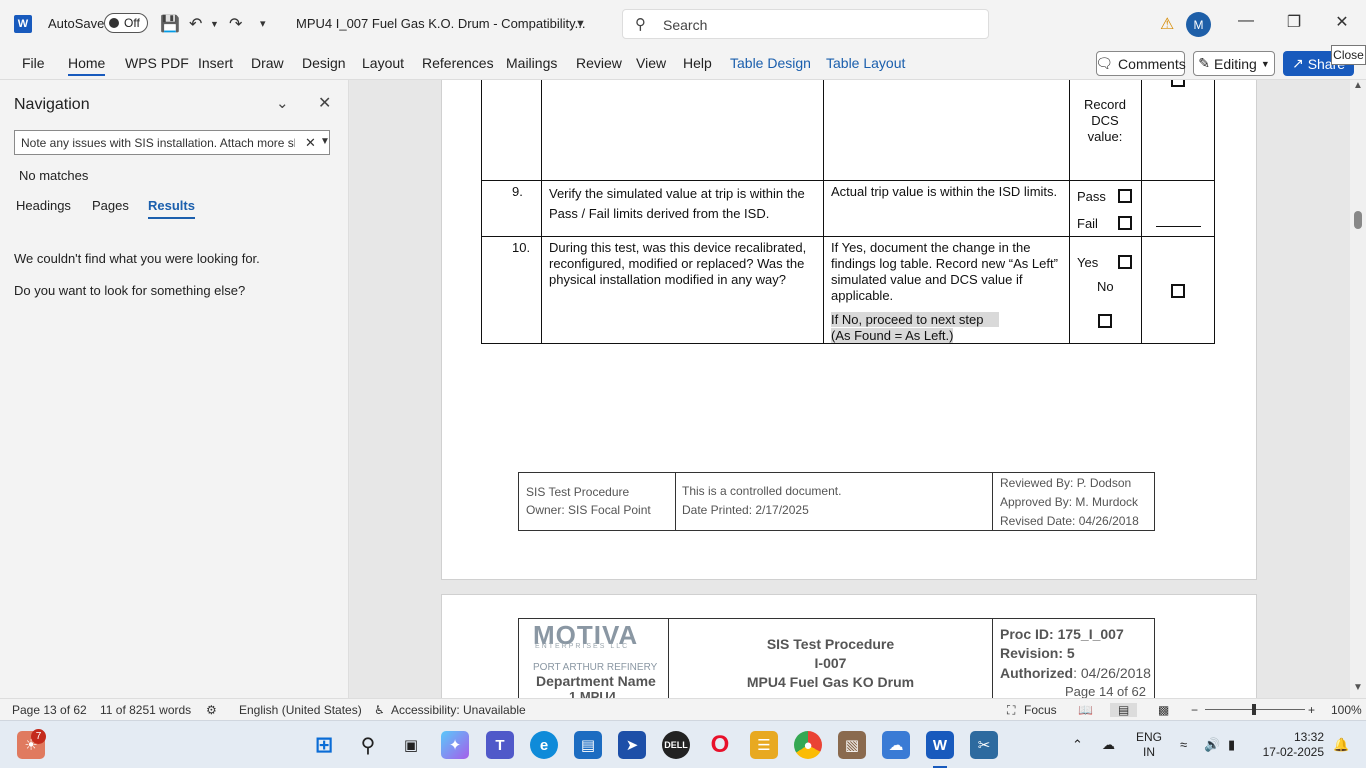 The width and height of the screenshot is (1366, 768). Describe the element at coordinates (300, 710) in the screenshot. I see `language: English (United States)` at that location.